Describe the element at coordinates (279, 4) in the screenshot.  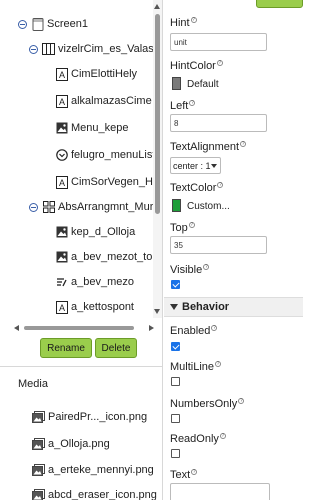
I see `top-action-button` at that location.